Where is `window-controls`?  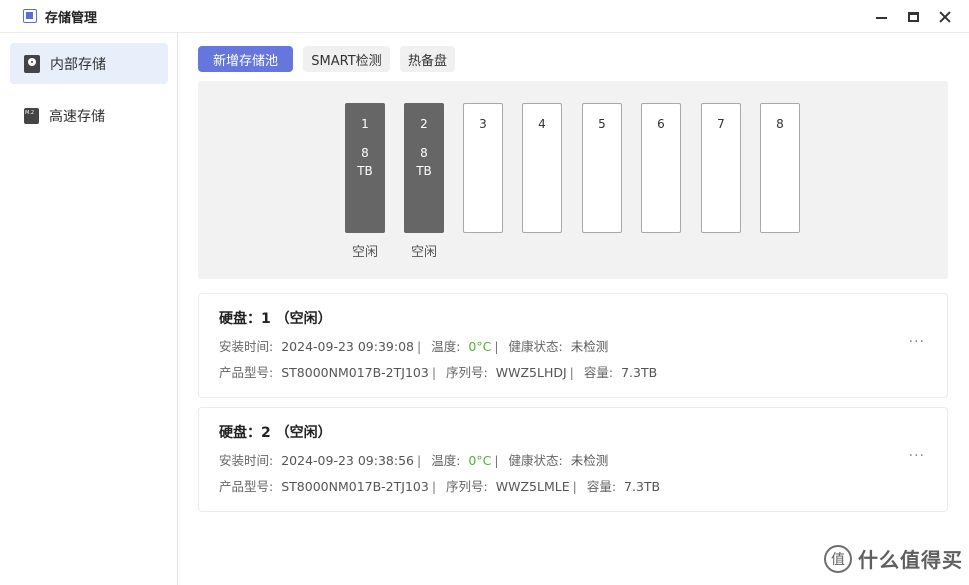
window-controls is located at coordinates (913, 16).